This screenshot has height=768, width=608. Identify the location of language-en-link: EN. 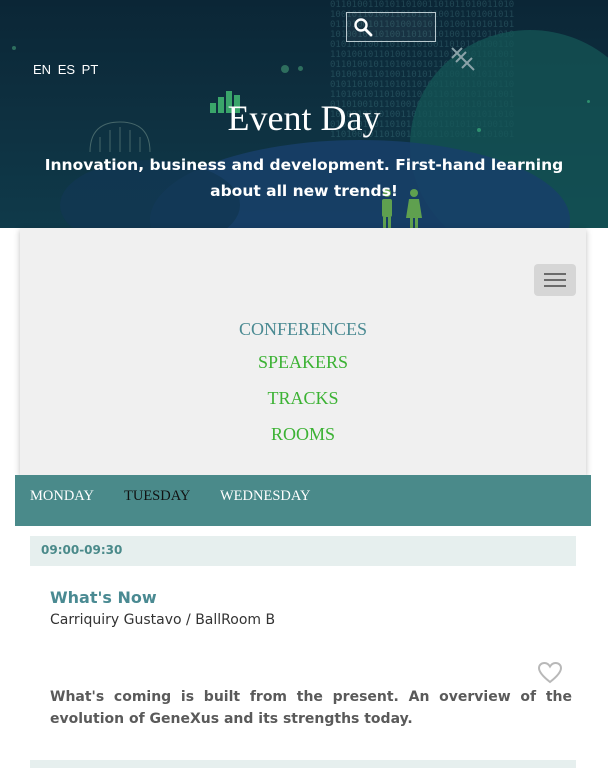
(42, 69).